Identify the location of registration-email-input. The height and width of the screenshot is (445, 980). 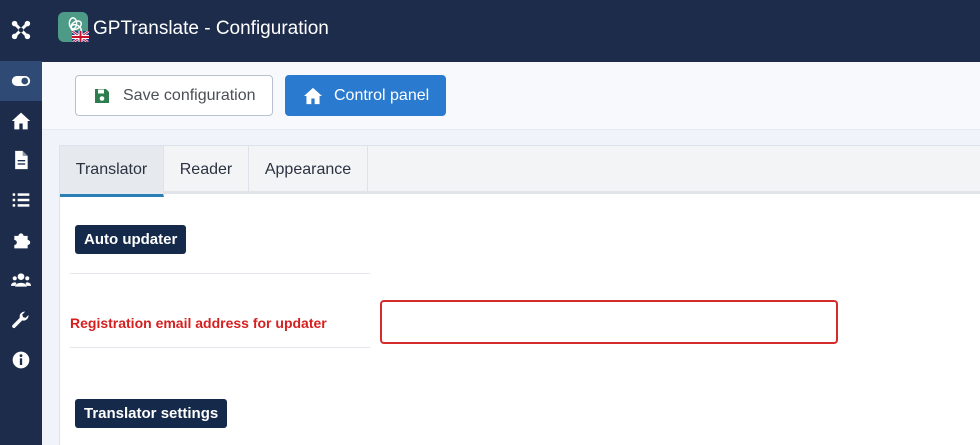
(609, 322).